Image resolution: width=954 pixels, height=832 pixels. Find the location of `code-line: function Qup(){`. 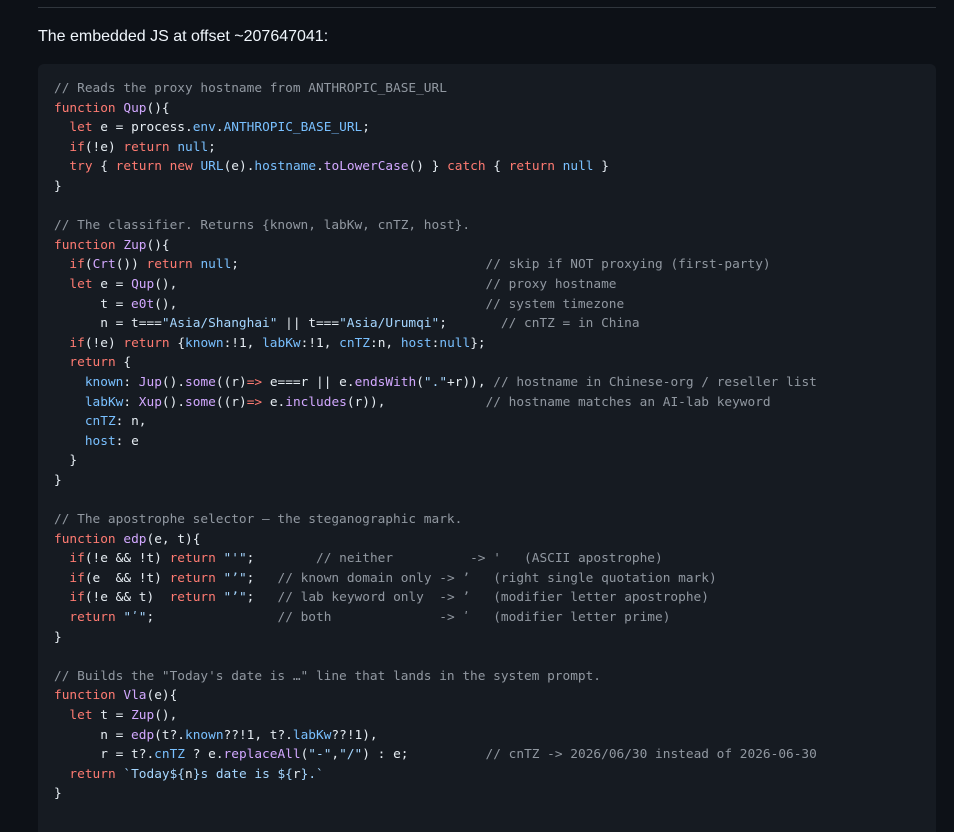

code-line: function Qup(){ is located at coordinates (435, 109).